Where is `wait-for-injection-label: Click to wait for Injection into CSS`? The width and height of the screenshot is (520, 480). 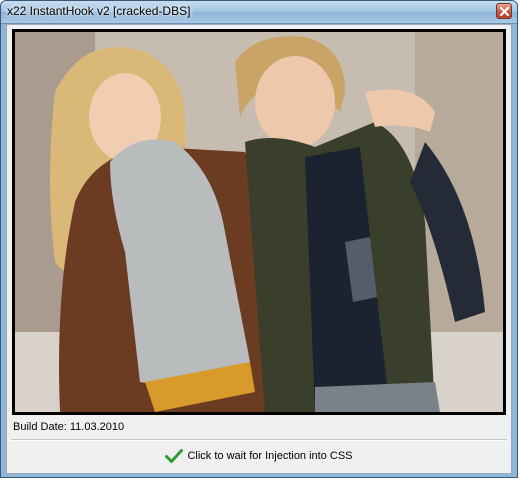 wait-for-injection-label: Click to wait for Injection into CSS is located at coordinates (270, 456).